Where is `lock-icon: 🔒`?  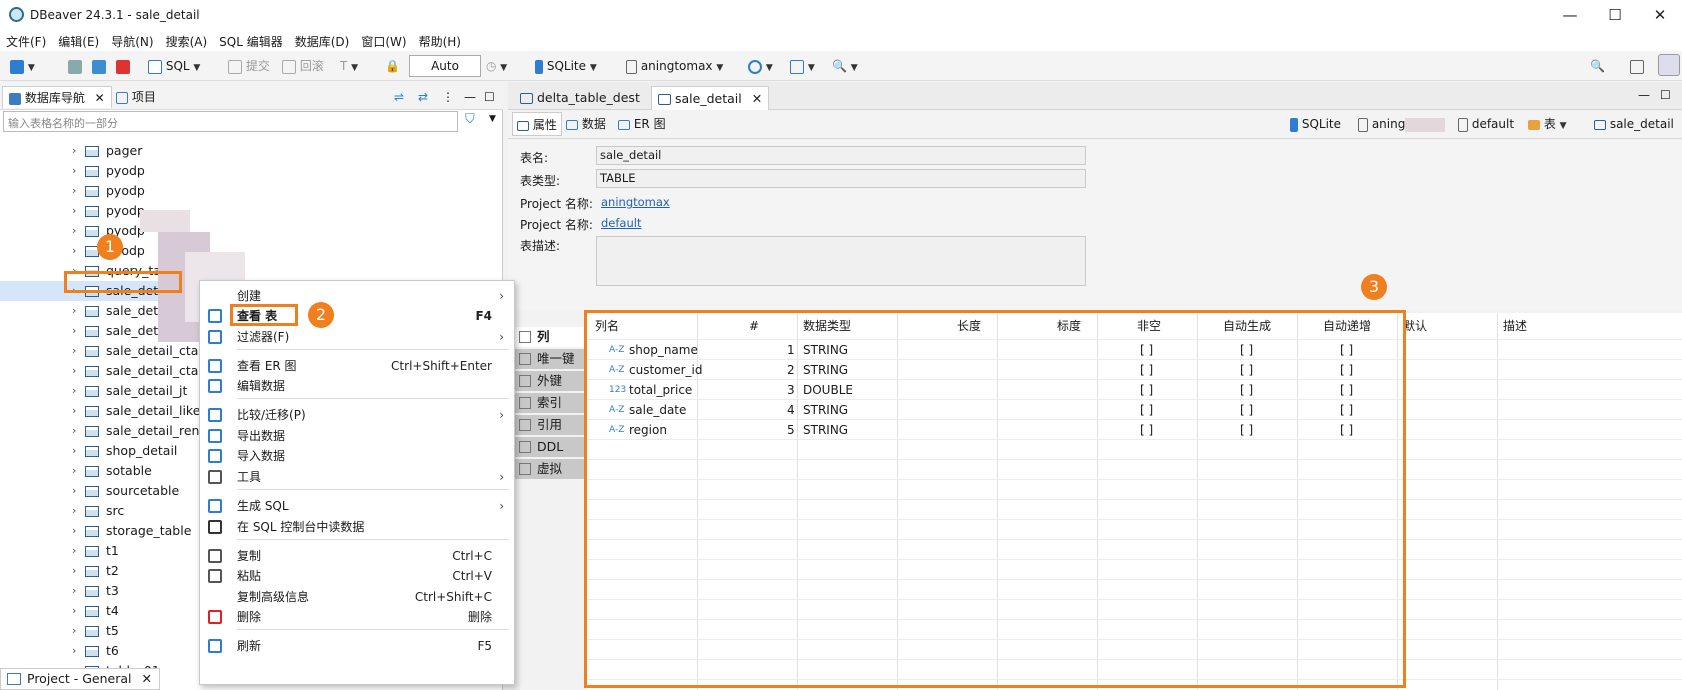 lock-icon: 🔒 is located at coordinates (392, 66).